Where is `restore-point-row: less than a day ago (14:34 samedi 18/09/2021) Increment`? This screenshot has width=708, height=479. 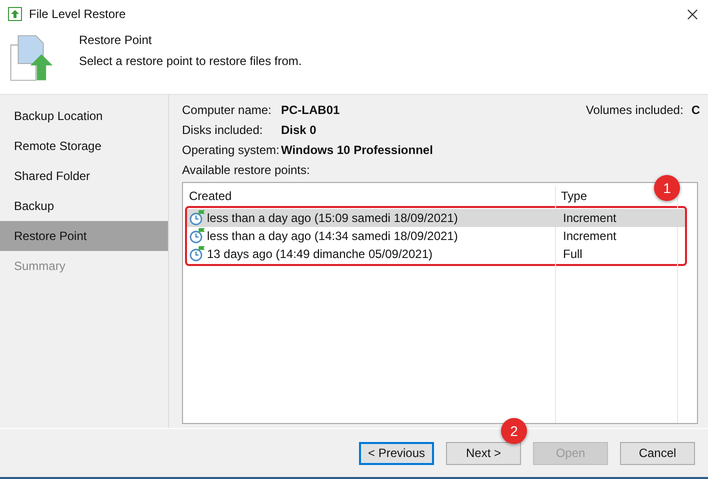
restore-point-row: less than a day ago (14:34 samedi 18/09/2021) Increment is located at coordinates (436, 236).